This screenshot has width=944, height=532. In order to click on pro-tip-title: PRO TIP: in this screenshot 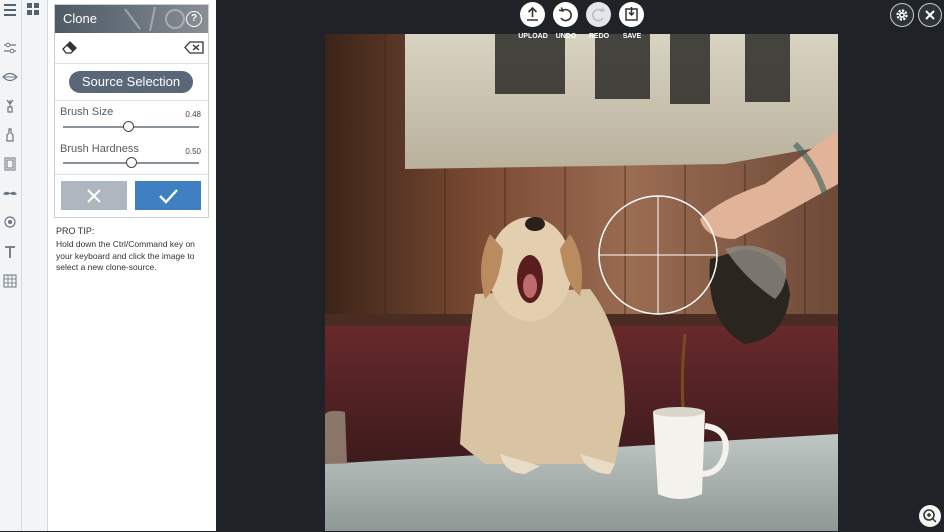, I will do `click(75, 231)`.